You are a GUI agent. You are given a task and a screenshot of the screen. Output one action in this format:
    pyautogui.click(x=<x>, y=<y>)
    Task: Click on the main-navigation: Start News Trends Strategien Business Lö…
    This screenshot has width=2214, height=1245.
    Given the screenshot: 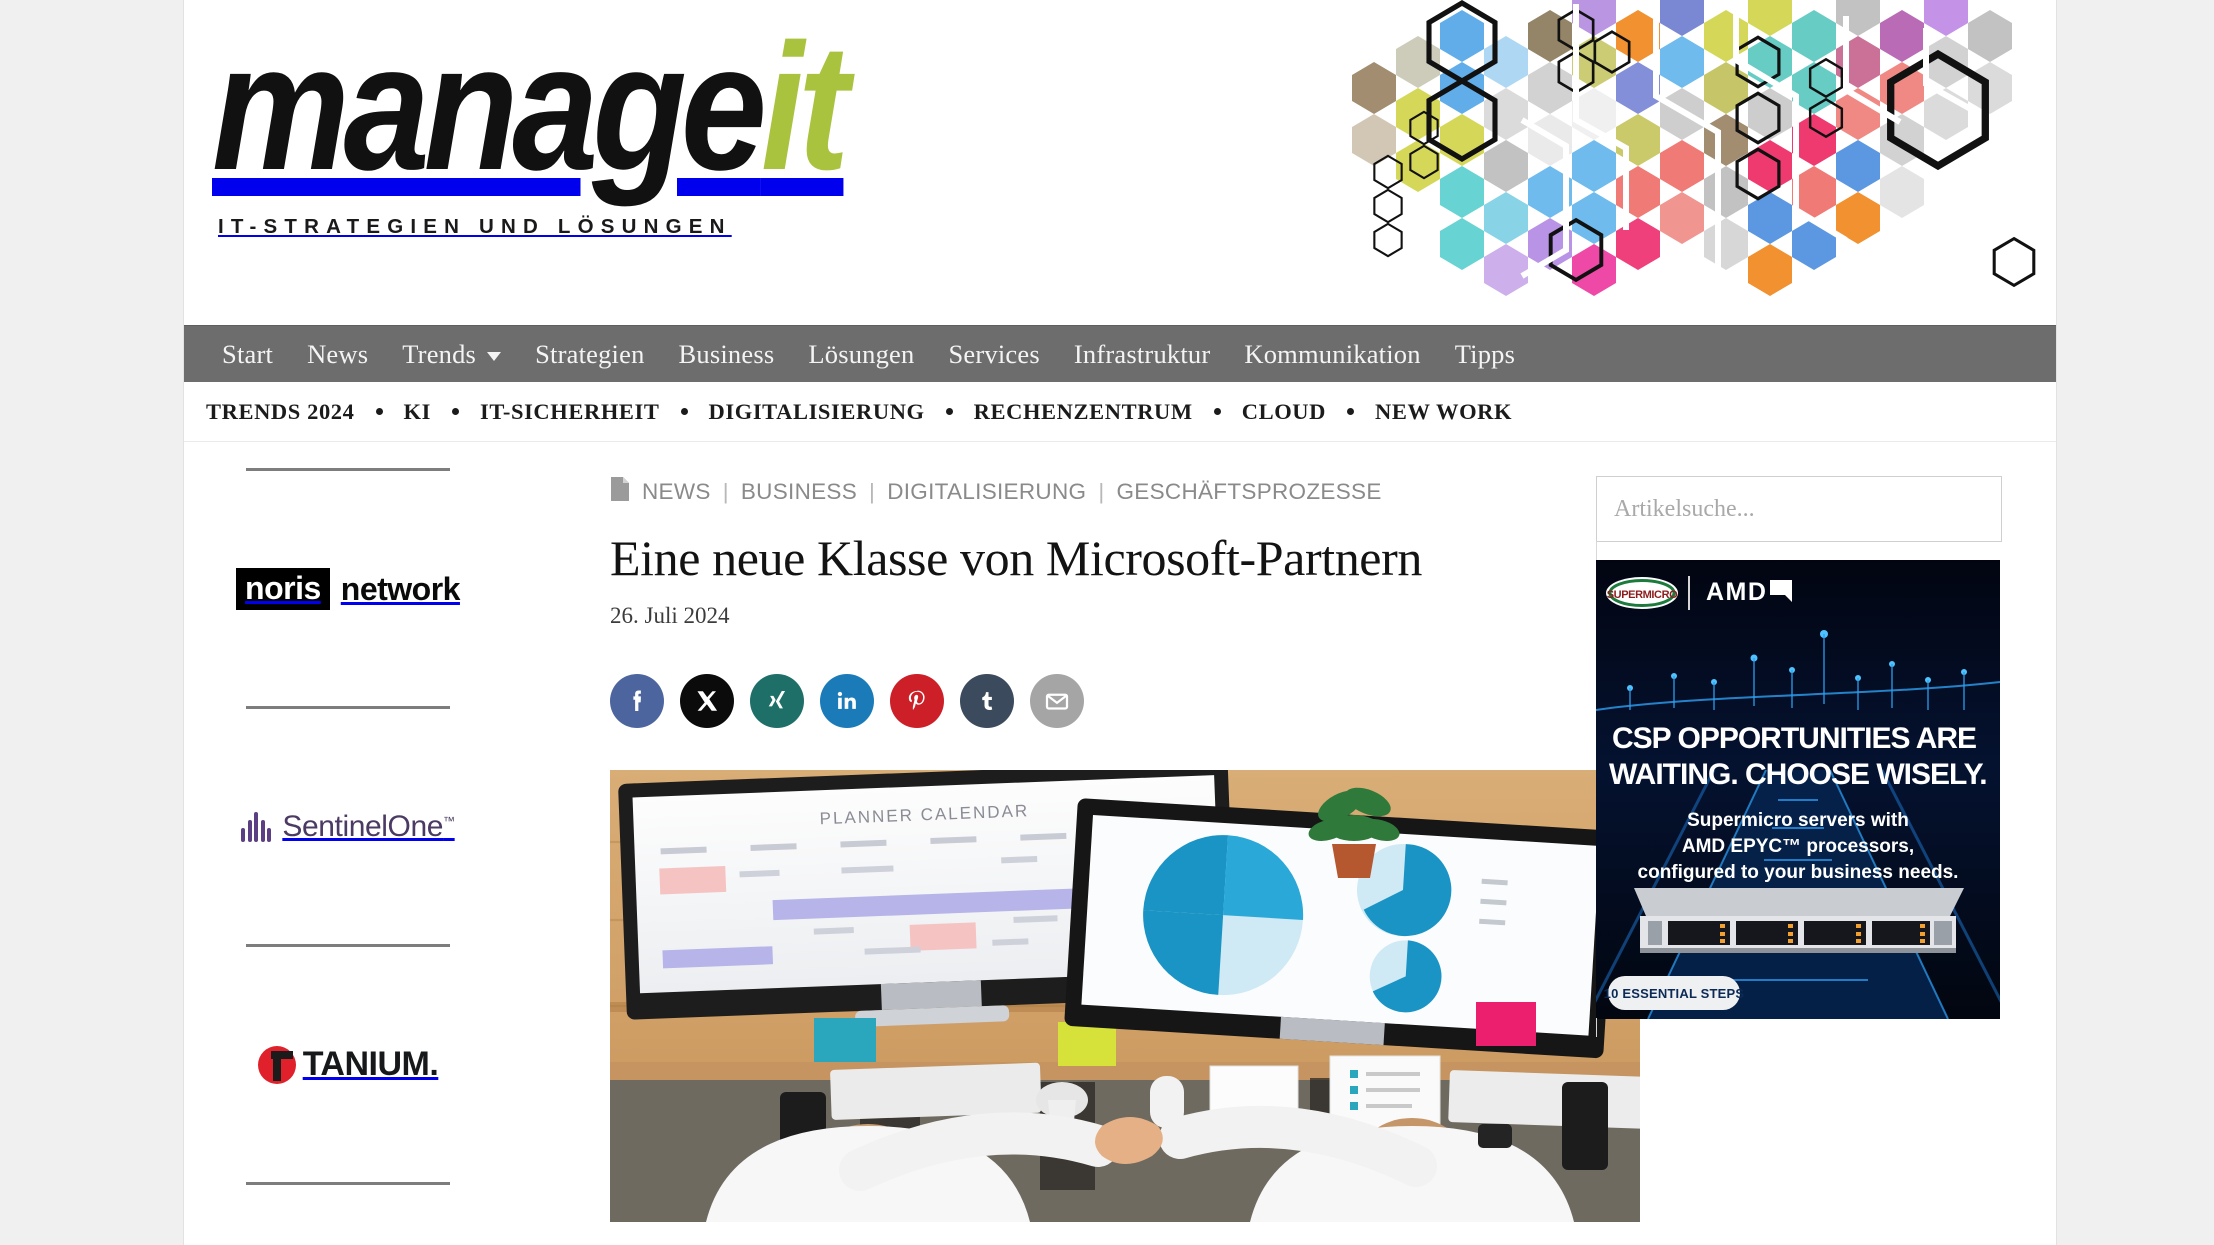 What is the action you would take?
    pyautogui.click(x=1120, y=353)
    